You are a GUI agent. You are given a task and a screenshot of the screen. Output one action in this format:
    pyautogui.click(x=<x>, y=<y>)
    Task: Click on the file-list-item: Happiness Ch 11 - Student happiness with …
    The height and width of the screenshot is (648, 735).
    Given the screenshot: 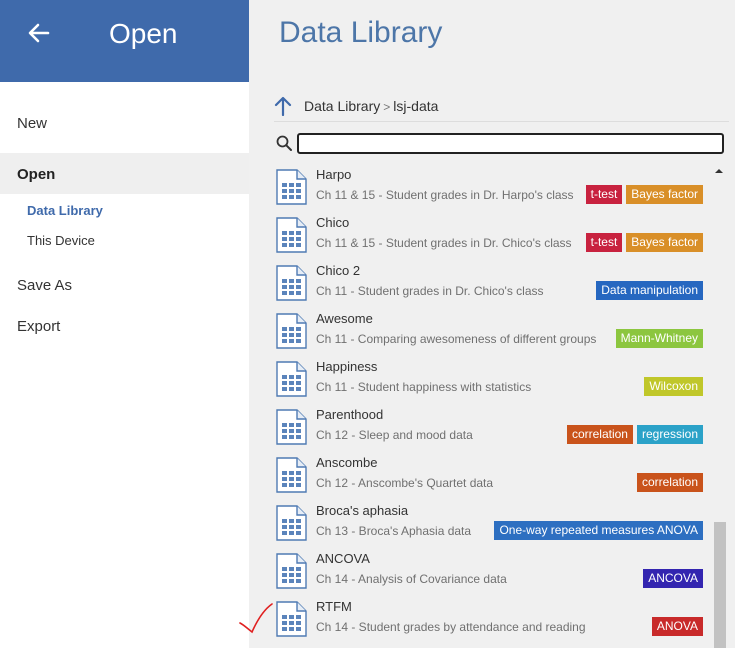 What is the action you would take?
    pyautogui.click(x=489, y=378)
    